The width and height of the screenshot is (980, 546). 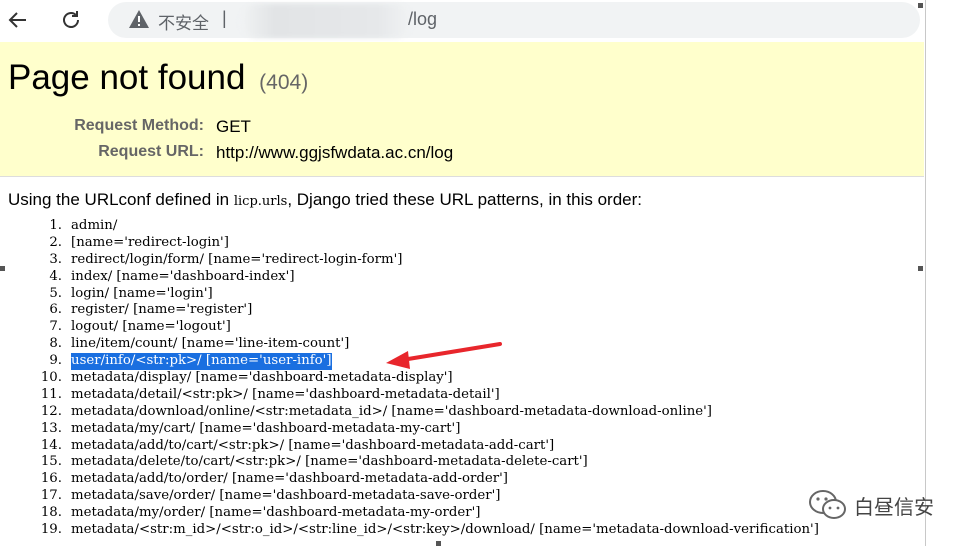 I want to click on redacted-hostname, so click(x=326, y=21).